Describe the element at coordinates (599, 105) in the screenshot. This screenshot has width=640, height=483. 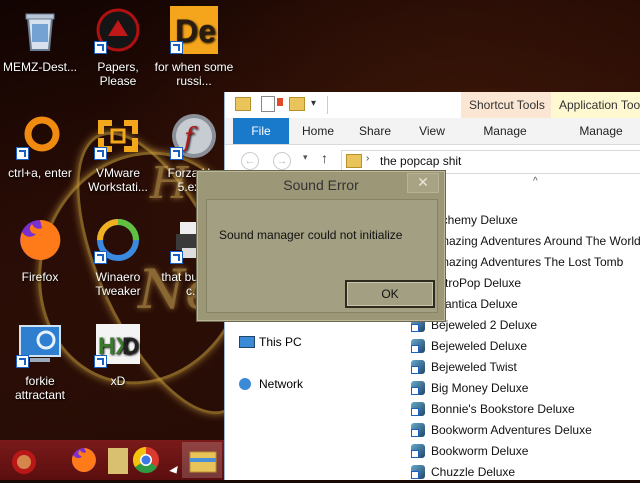
I see `context-tab-label: Application Too` at that location.